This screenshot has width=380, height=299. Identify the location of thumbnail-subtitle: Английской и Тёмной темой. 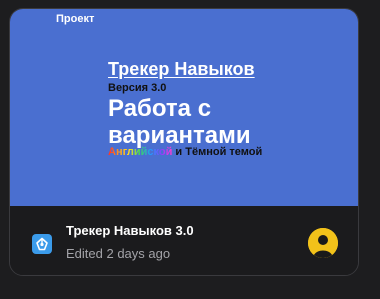
(185, 152).